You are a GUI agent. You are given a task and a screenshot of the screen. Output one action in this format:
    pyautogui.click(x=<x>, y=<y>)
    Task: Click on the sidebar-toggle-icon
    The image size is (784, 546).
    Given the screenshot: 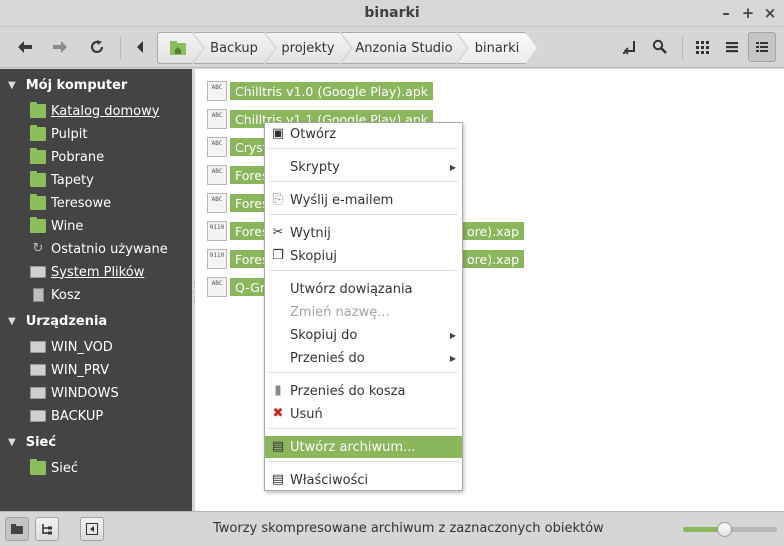 What is the action you would take?
    pyautogui.click(x=92, y=529)
    